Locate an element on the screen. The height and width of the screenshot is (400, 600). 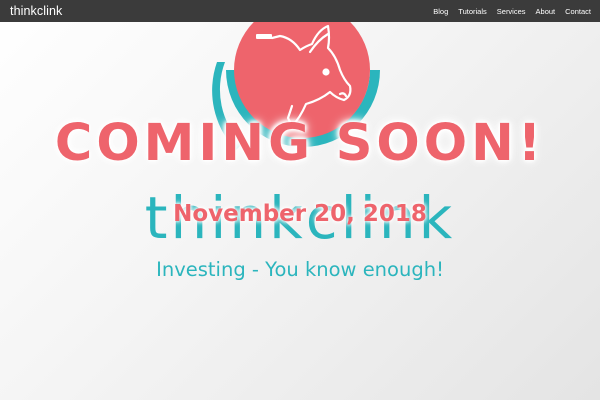
nav-link-contact: Contact is located at coordinates (578, 11).